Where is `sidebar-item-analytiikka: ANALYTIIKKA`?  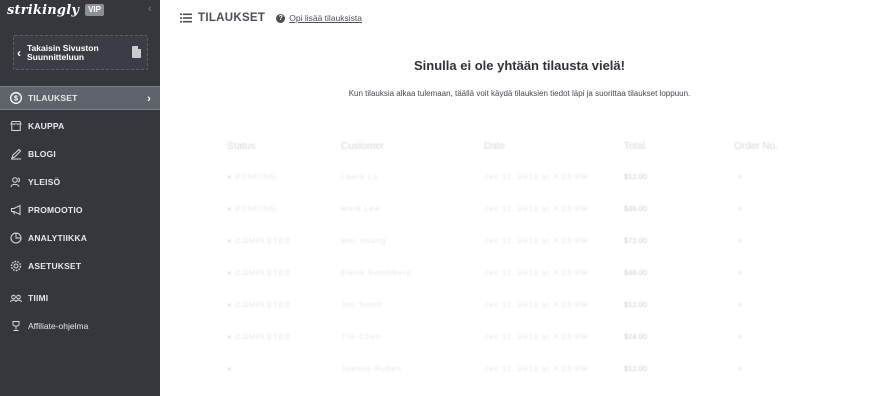
sidebar-item-analytiikka: ANALYTIIKKA is located at coordinates (80, 238).